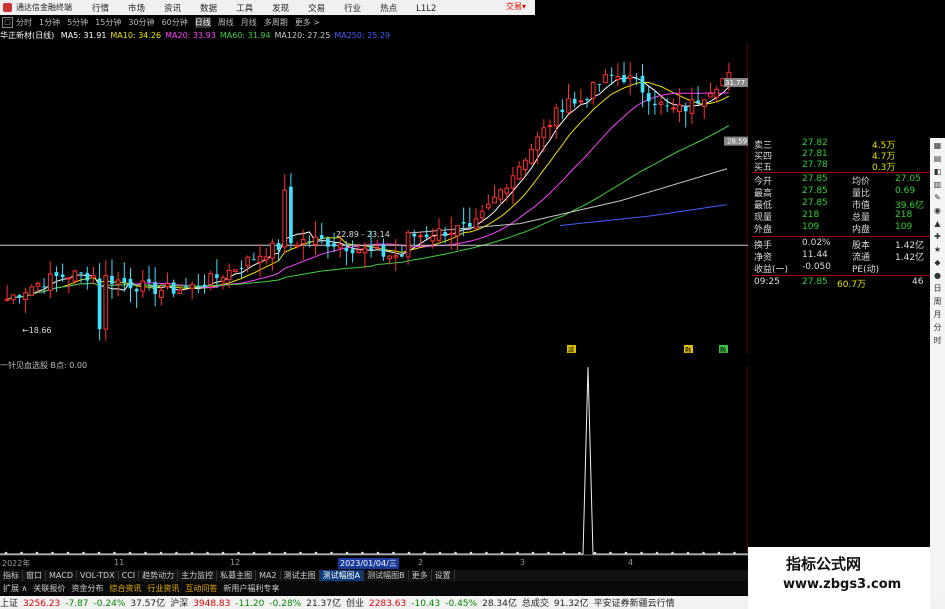  I want to click on period-tab: 15分钟, so click(108, 22).